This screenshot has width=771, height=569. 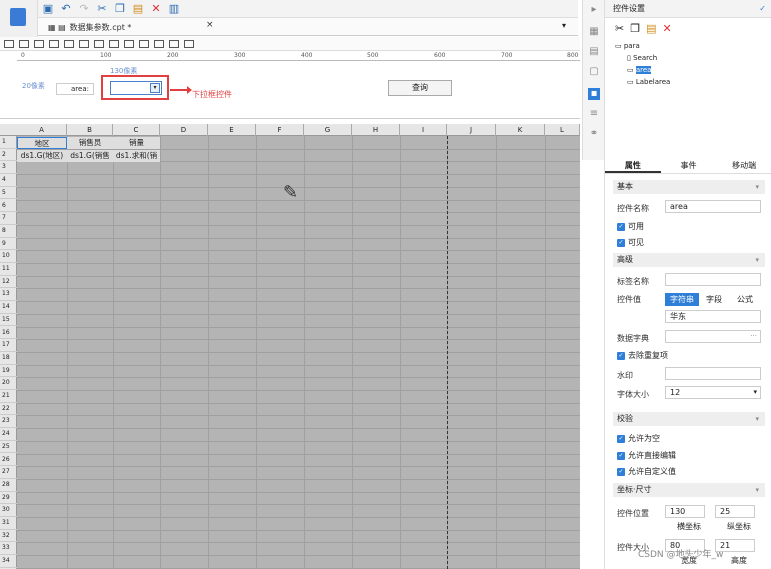 What do you see at coordinates (594, 94) in the screenshot?
I see `widget-settings-icon: ▪` at bounding box center [594, 94].